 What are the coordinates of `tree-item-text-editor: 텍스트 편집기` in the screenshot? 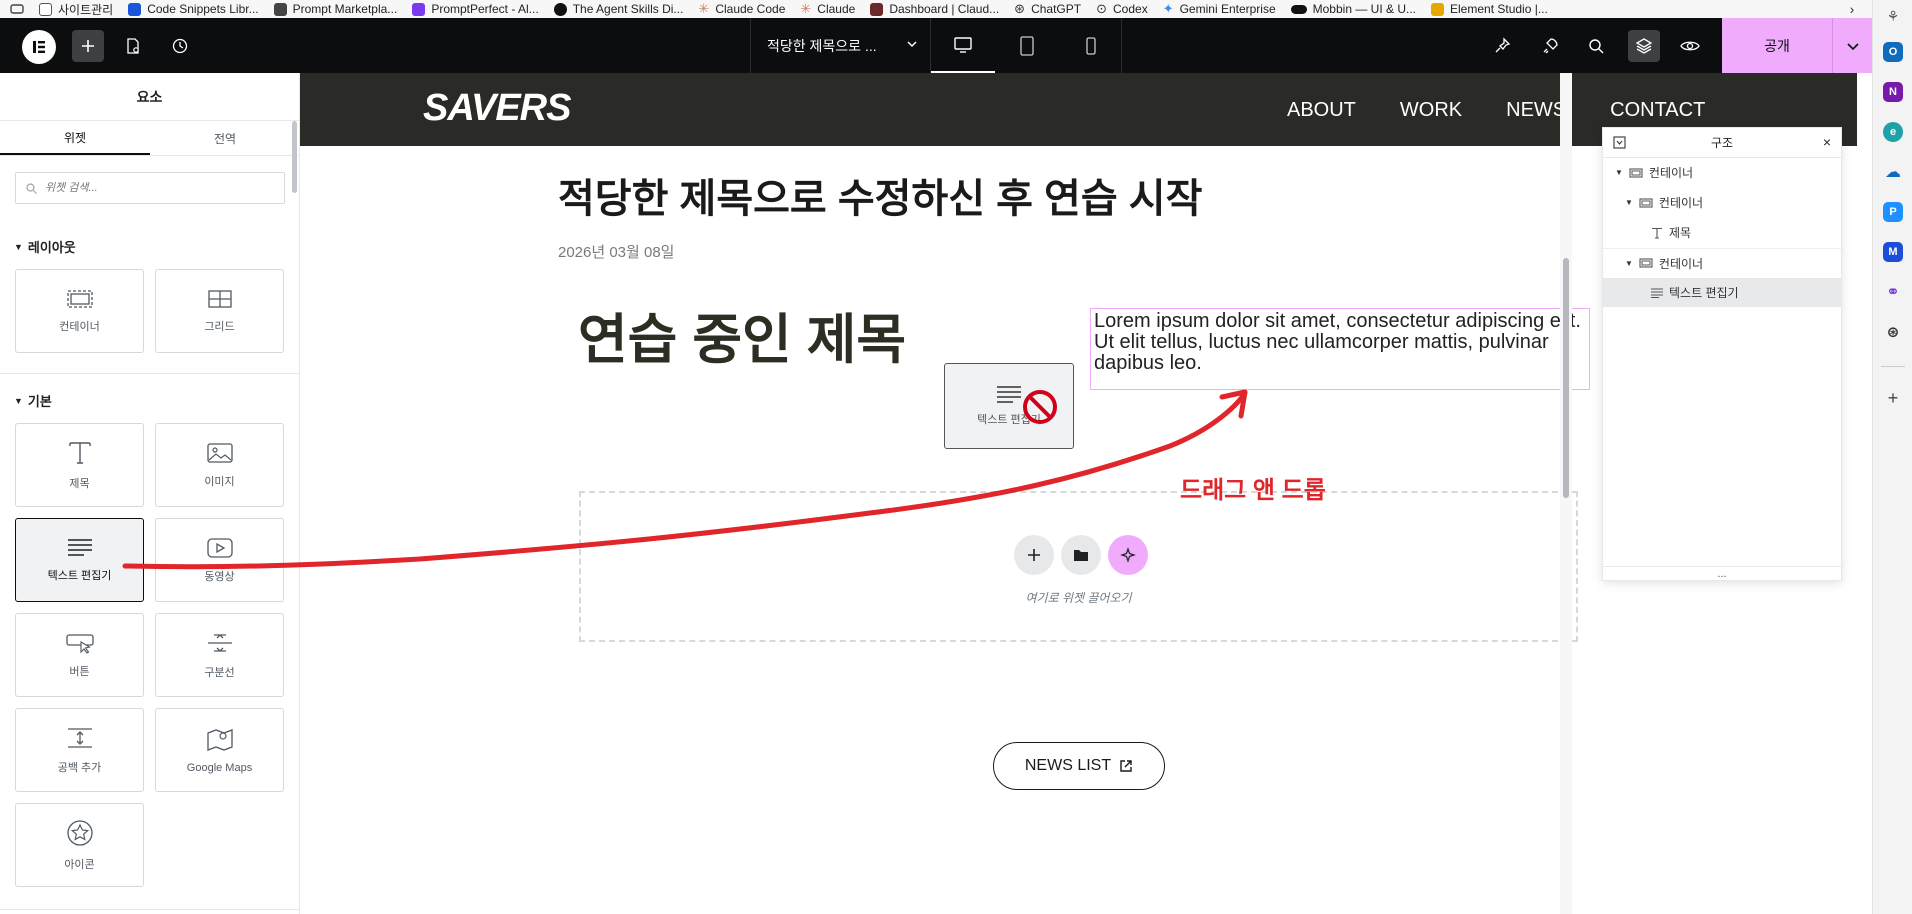 It's located at (1722, 292).